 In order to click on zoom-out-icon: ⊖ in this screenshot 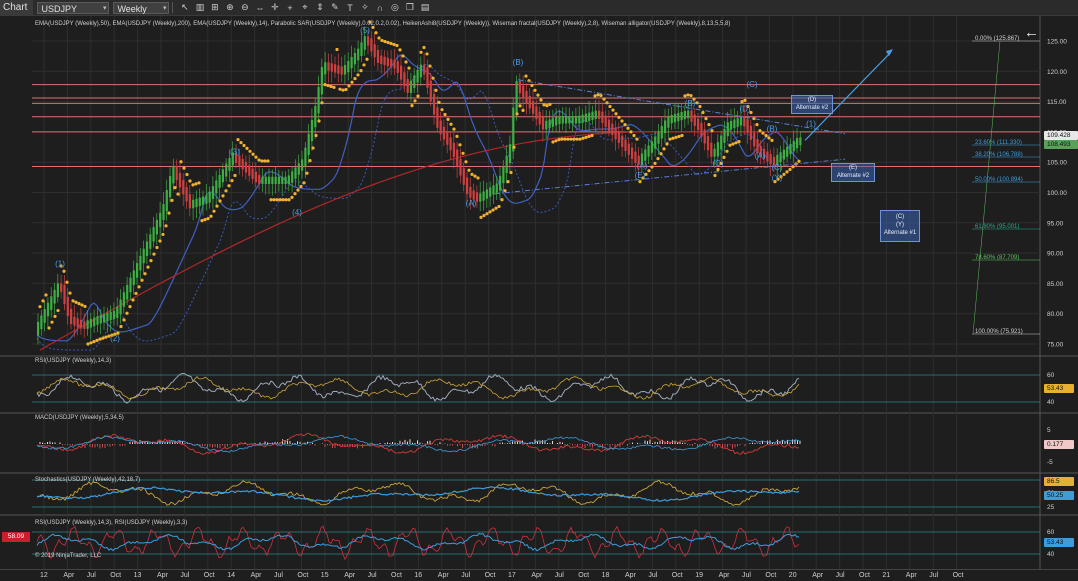, I will do `click(244, 7)`.